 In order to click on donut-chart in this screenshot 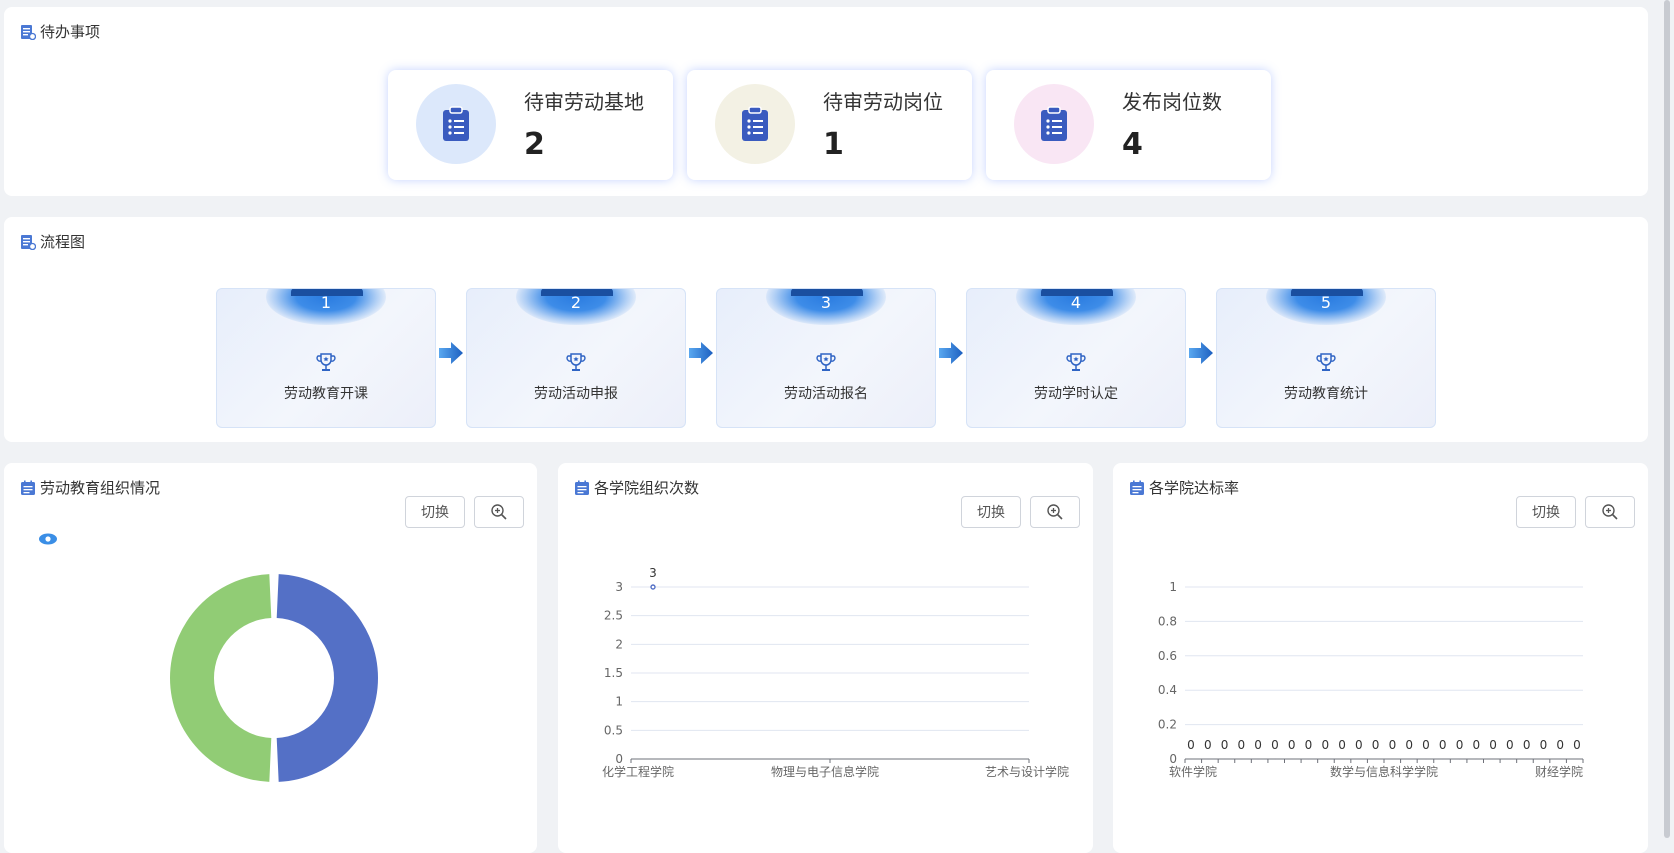, I will do `click(270, 650)`.